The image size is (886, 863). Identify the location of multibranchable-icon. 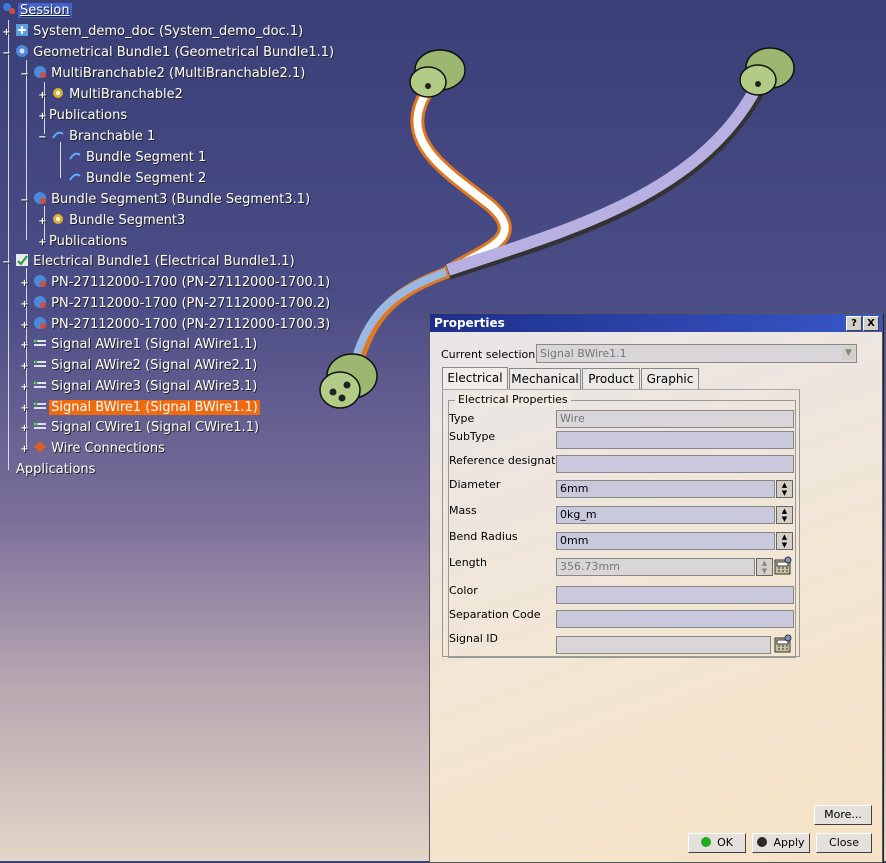
(40, 72).